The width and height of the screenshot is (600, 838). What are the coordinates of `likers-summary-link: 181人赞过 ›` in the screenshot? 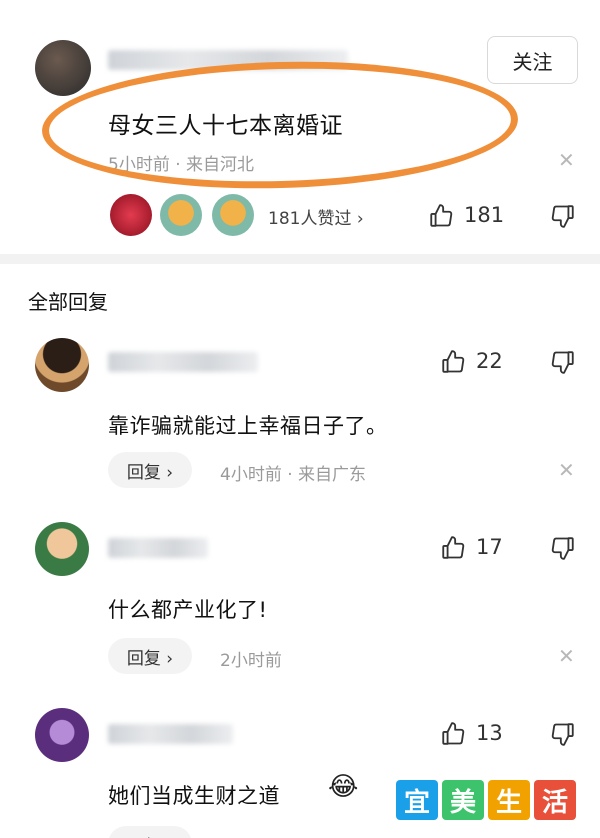 It's located at (316, 216).